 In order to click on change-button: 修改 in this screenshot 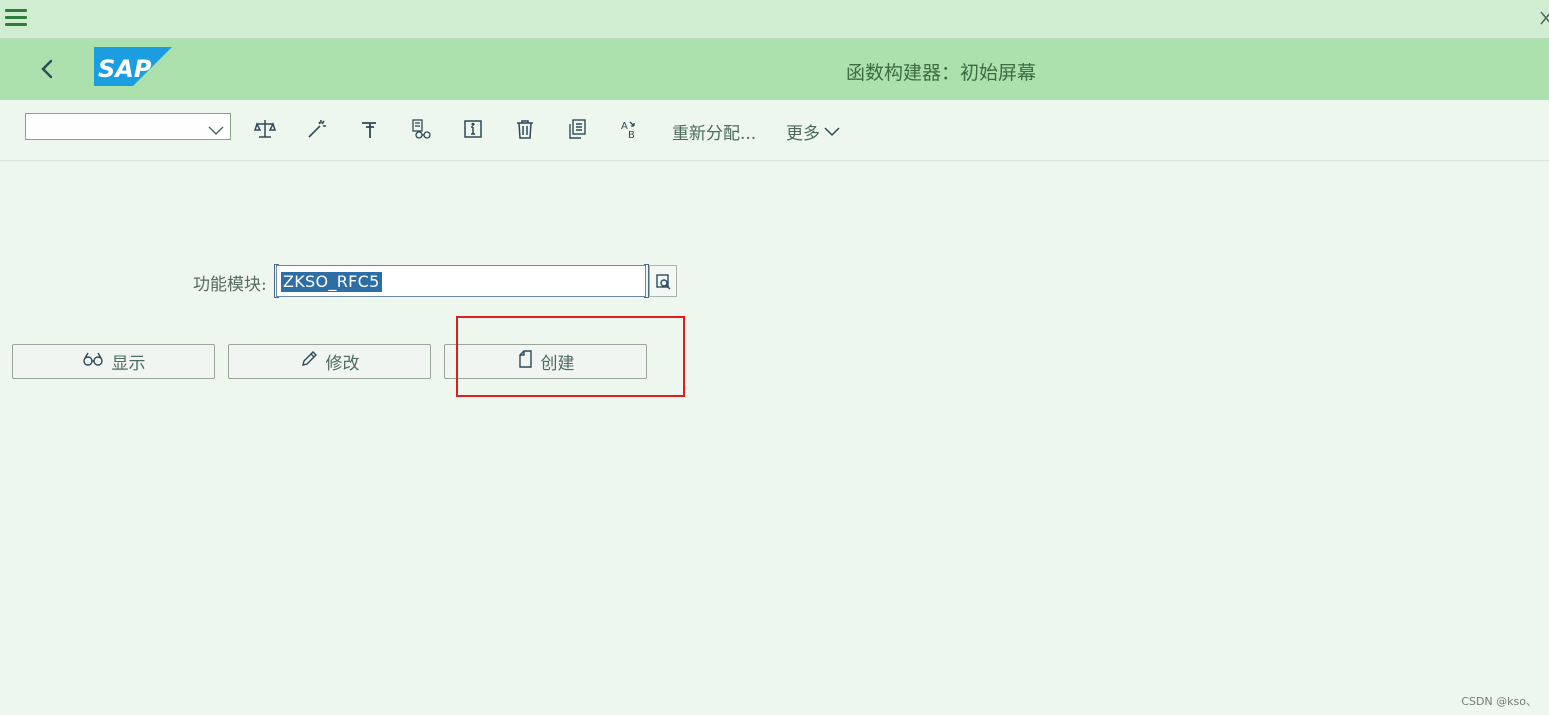, I will do `click(329, 361)`.